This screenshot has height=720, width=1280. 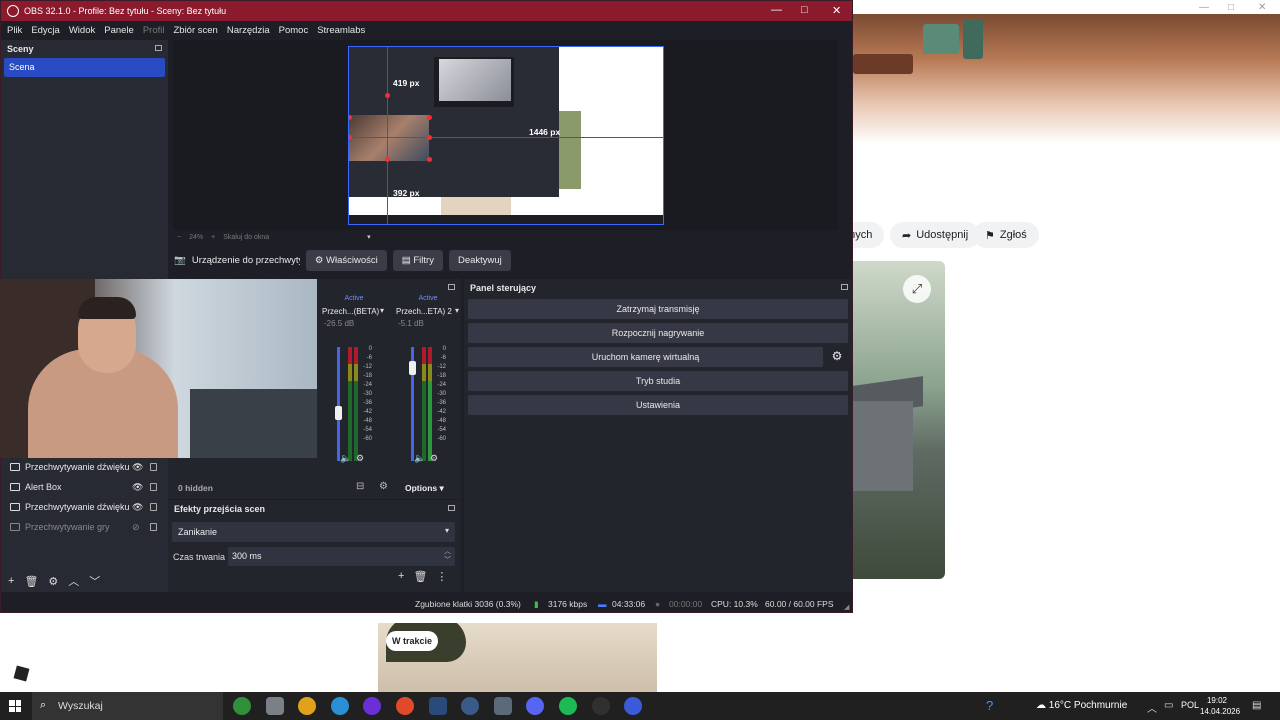 I want to click on video-thumbnail: W trakcie, so click(x=517, y=657).